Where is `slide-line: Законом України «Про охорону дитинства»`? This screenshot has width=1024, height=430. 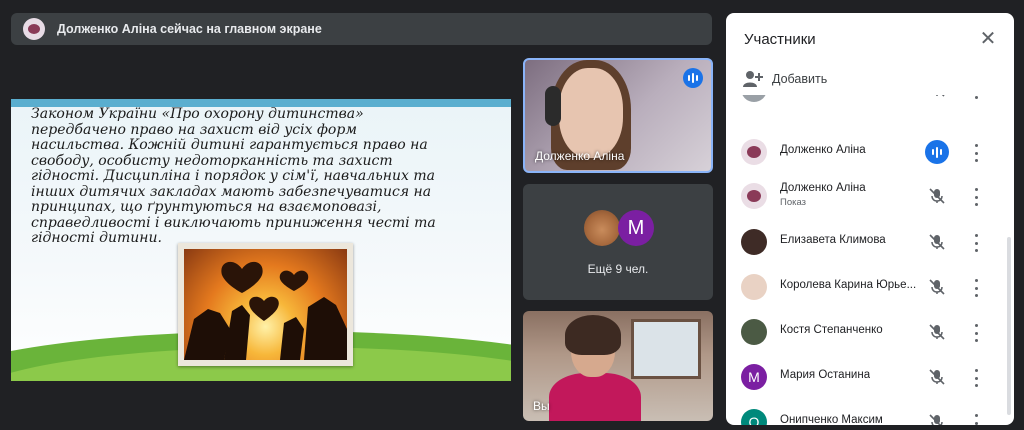 slide-line: Законом України «Про охорону дитинства» is located at coordinates (197, 114).